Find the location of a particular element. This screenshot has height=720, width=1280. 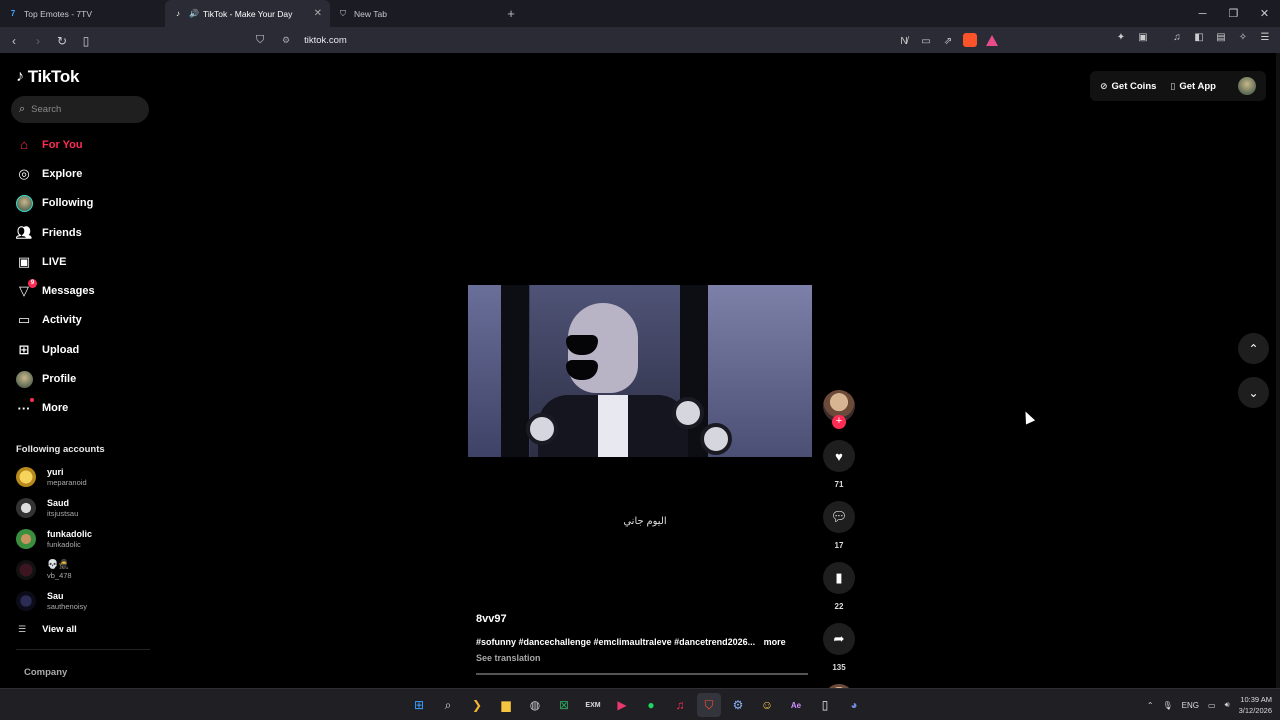

nav-messages: ▽ 9 Messages is located at coordinates (85, 290).